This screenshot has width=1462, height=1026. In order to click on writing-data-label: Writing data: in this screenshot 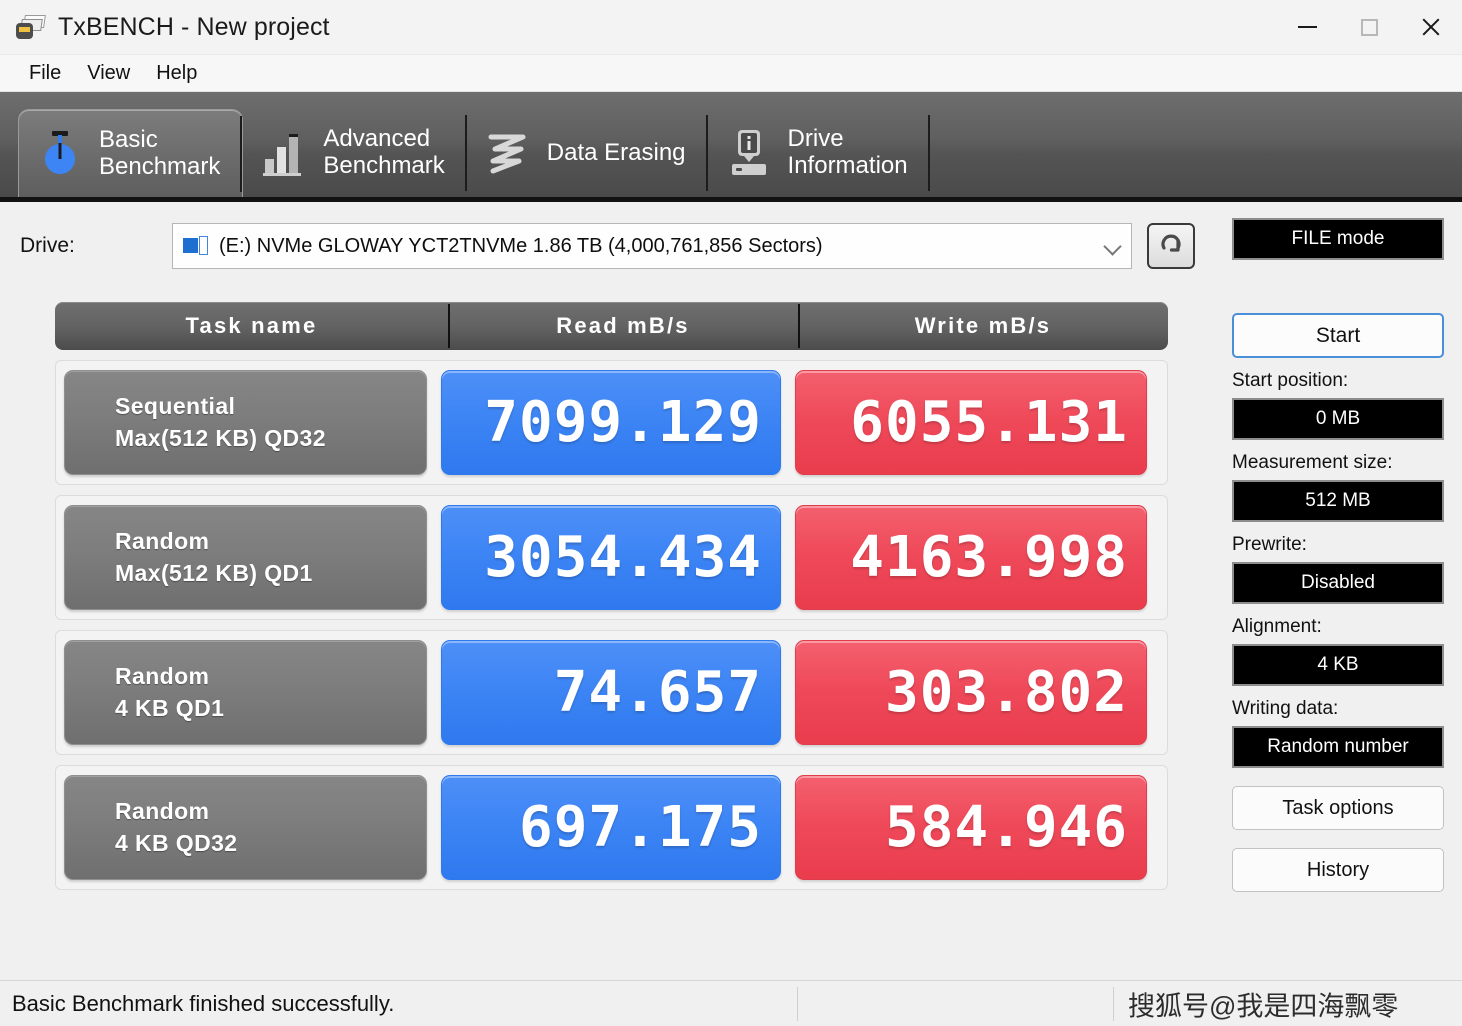, I will do `click(1285, 708)`.